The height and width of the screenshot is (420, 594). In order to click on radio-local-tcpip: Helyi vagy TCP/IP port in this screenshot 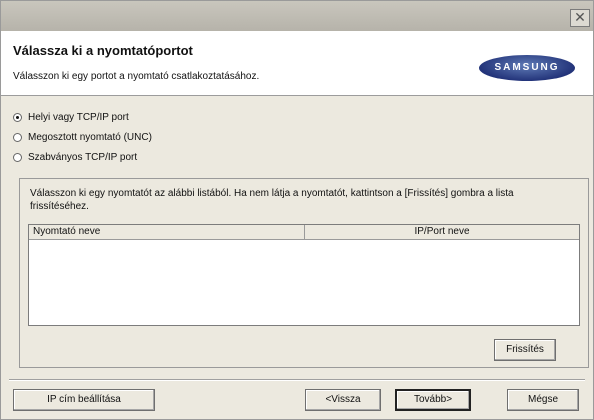, I will do `click(71, 117)`.